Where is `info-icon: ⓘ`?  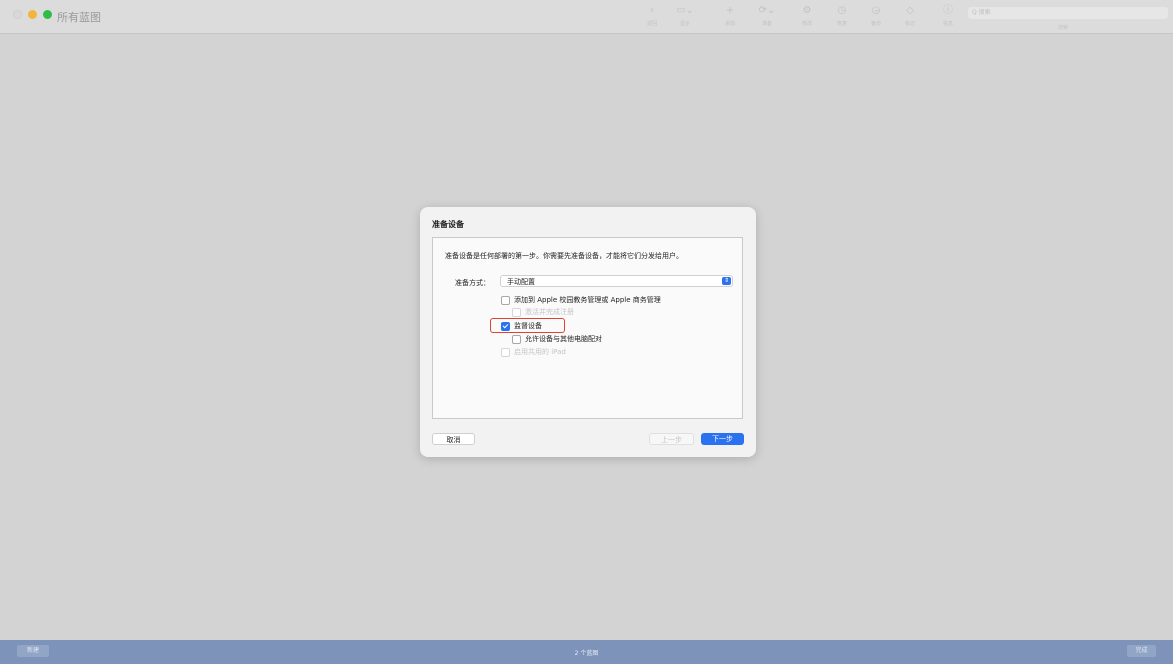
info-icon: ⓘ is located at coordinates (948, 10).